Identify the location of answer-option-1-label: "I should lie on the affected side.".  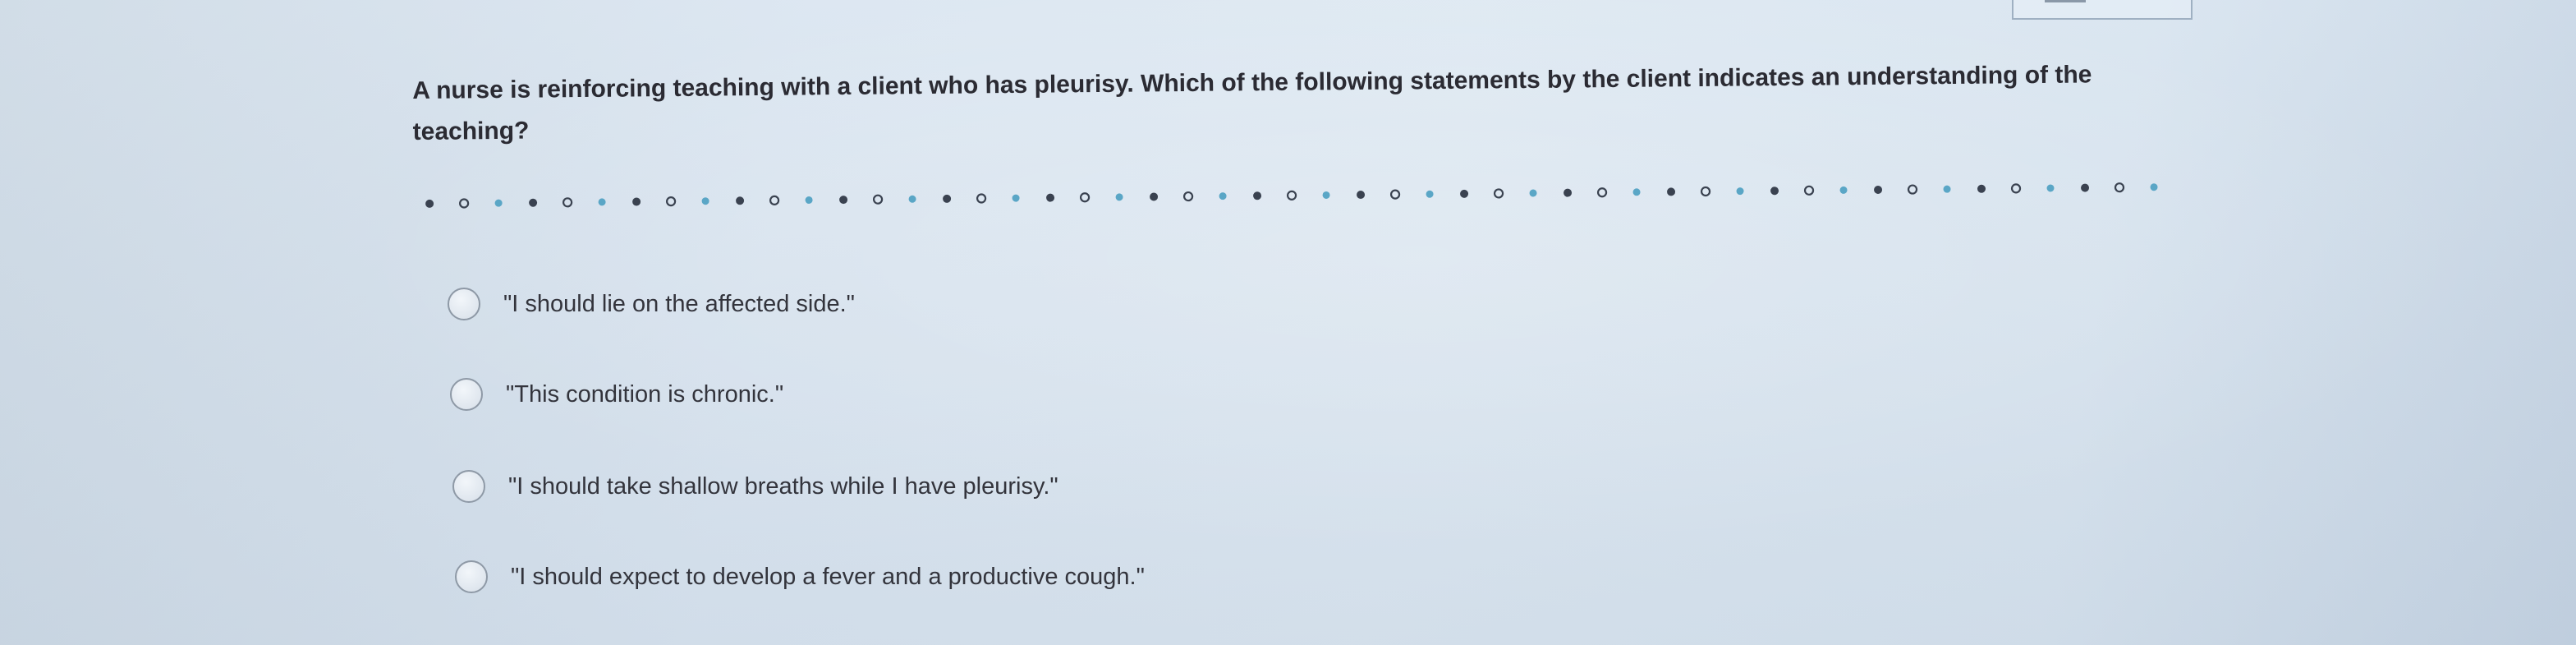
(679, 304).